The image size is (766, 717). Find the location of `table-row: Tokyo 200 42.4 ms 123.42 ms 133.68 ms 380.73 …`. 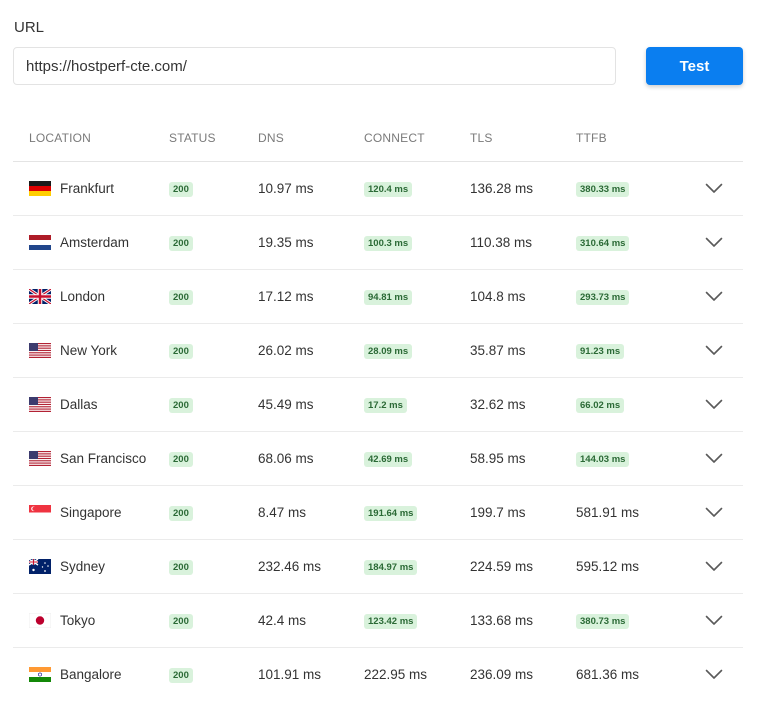

table-row: Tokyo 200 42.4 ms 123.42 ms 133.68 ms 380.73 … is located at coordinates (378, 620).